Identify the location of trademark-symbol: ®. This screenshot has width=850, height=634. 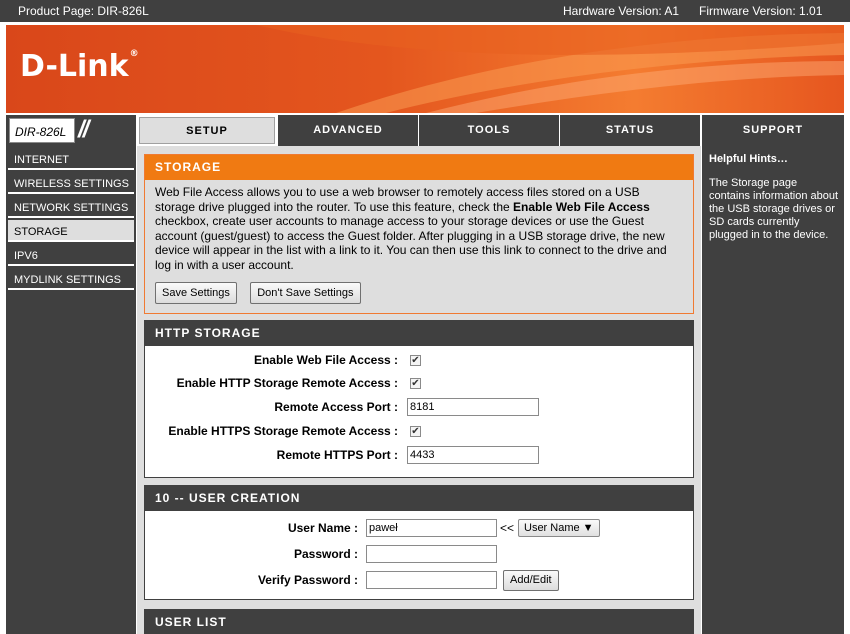
(134, 54).